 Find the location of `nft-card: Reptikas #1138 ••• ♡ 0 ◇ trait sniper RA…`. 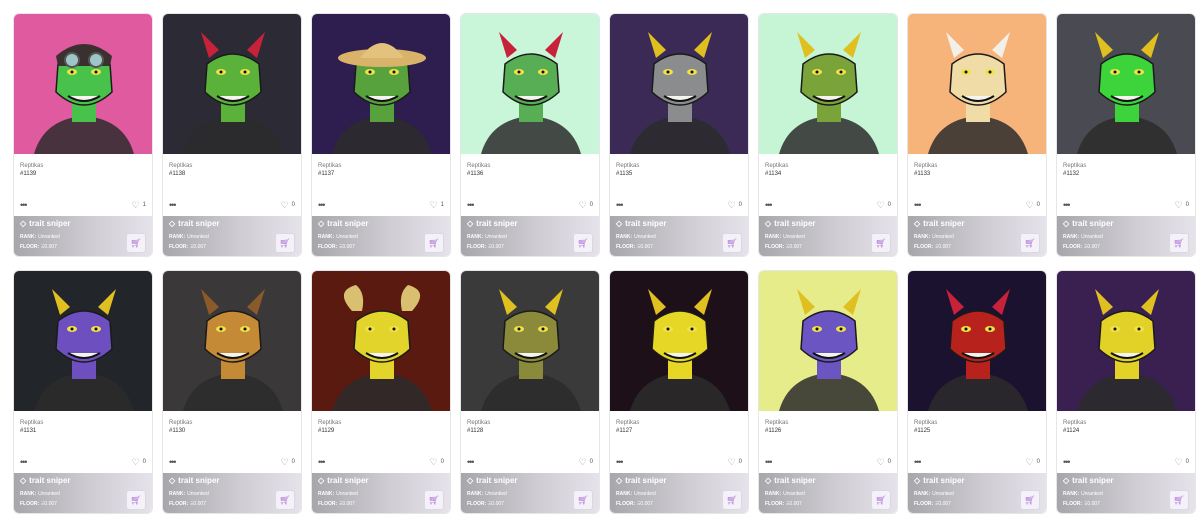

nft-card: Reptikas #1138 ••• ♡ 0 ◇ trait sniper RA… is located at coordinates (232, 135).